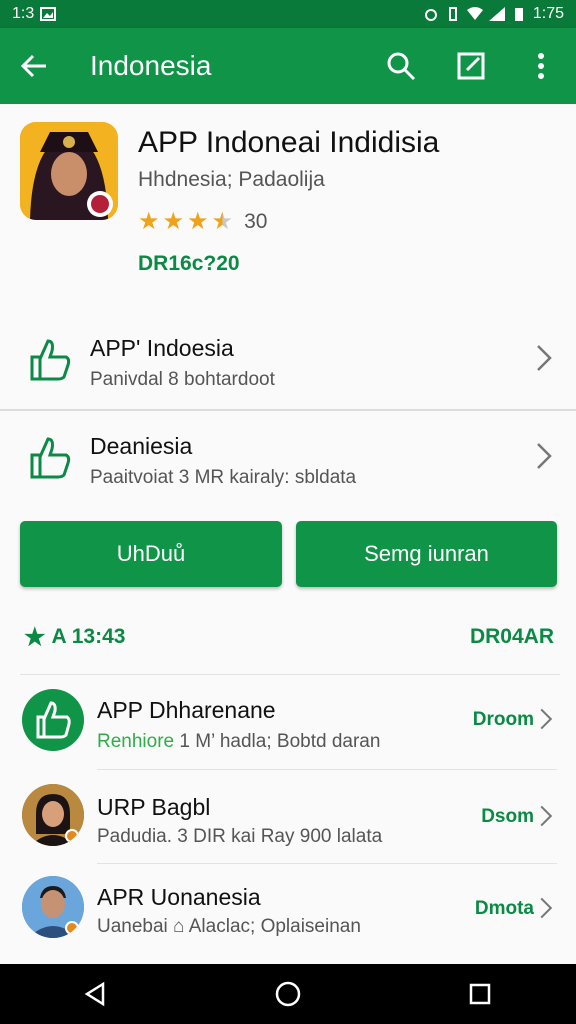 This screenshot has height=1024, width=576. I want to click on circle-home-icon, so click(288, 994).